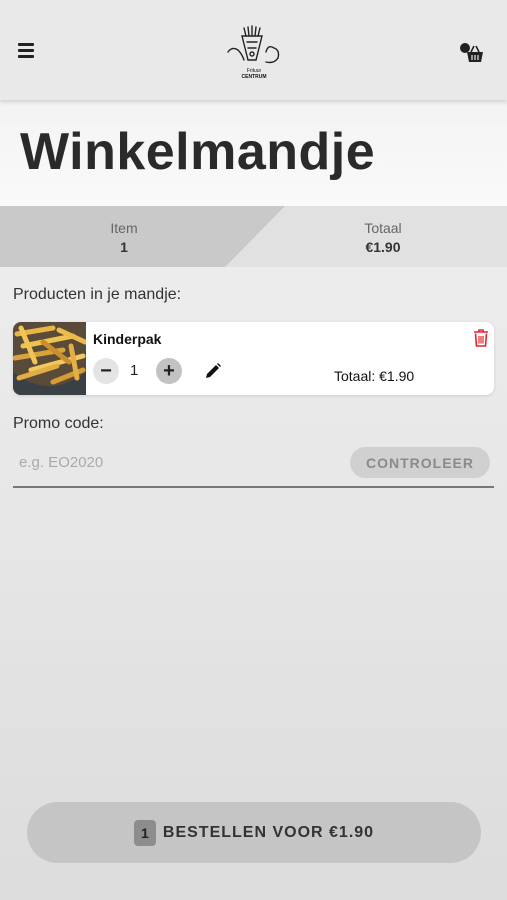 This screenshot has height=900, width=507. I want to click on summary-total-label: Totaal, so click(383, 228).